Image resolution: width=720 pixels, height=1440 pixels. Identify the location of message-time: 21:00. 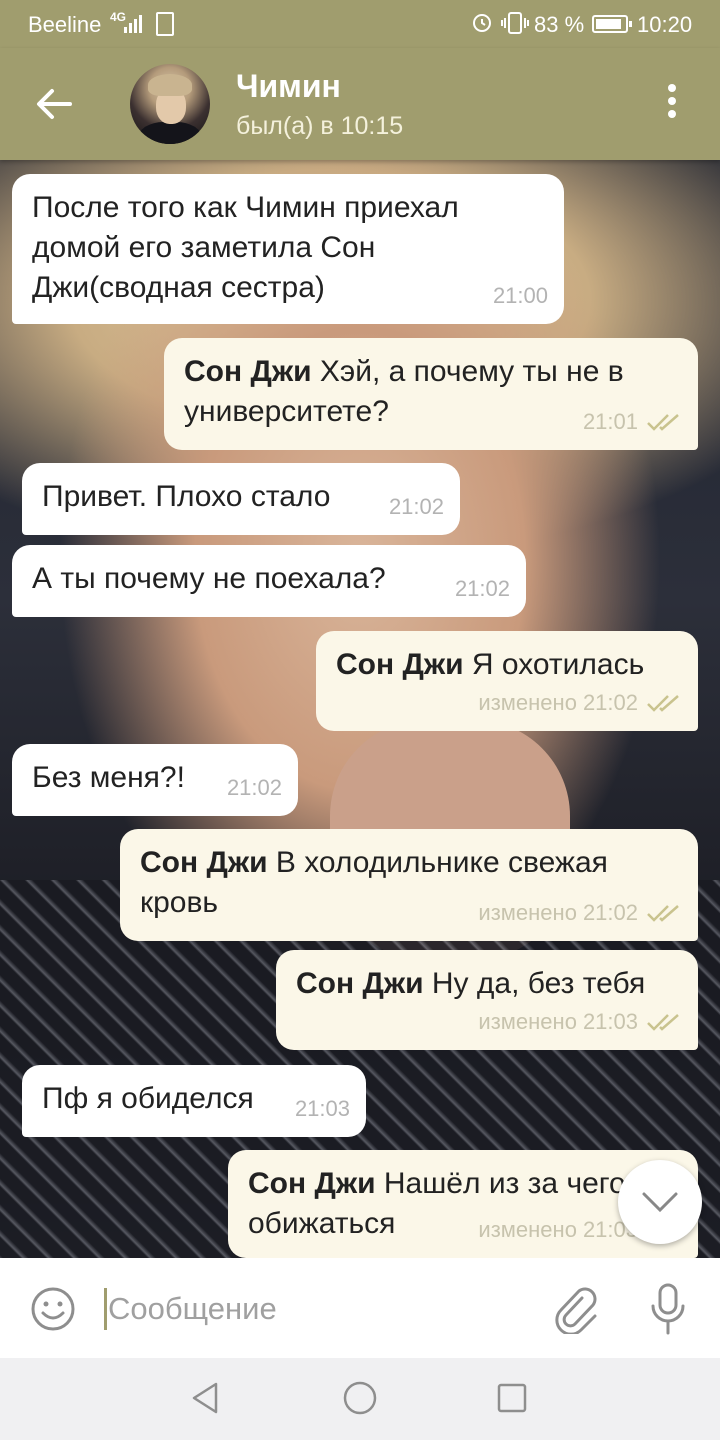
(520, 295).